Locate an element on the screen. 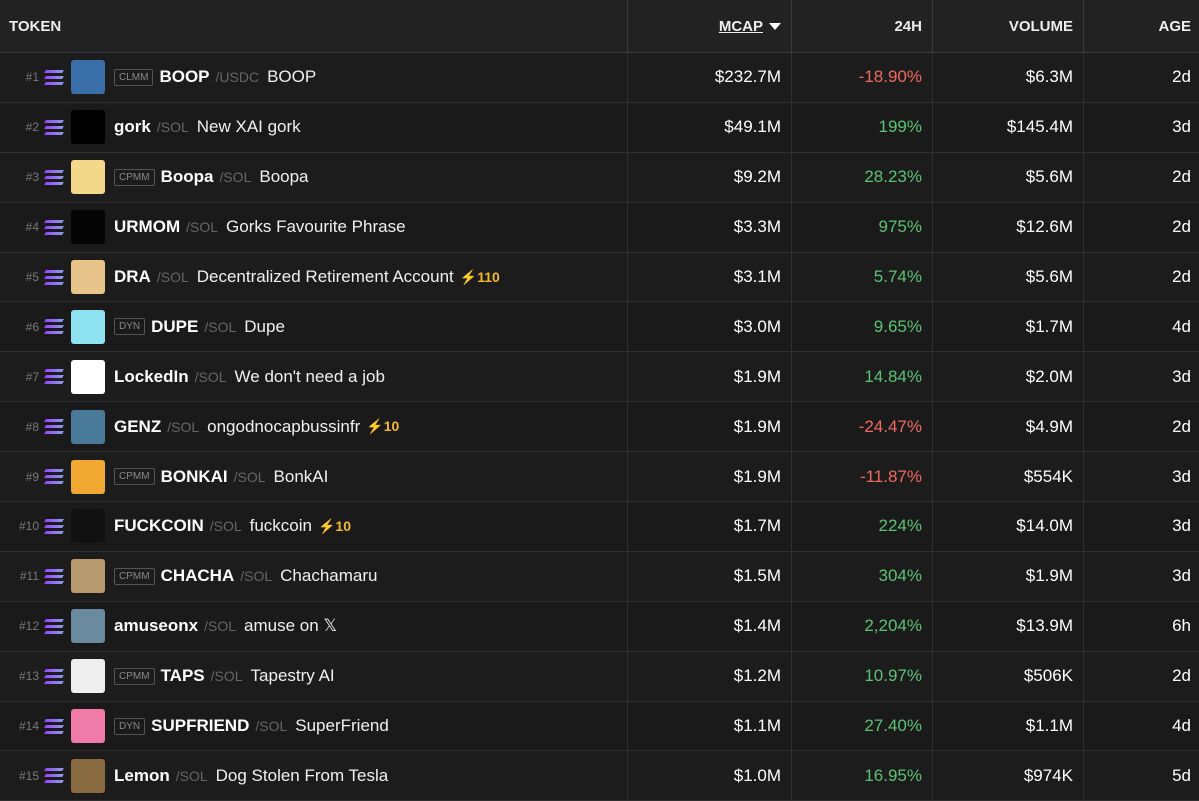 The width and height of the screenshot is (1199, 801). volume-value: $2.0M is located at coordinates (1008, 377).